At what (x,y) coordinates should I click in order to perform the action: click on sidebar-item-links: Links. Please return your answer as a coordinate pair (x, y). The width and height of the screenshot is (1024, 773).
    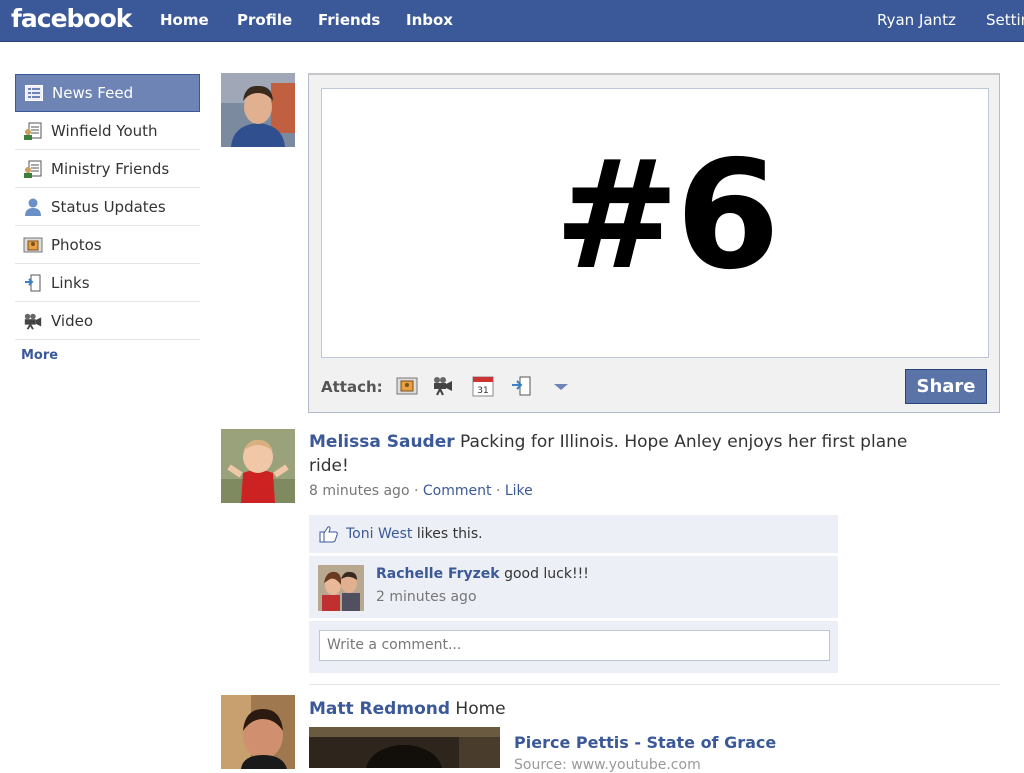
    Looking at the image, I should click on (107, 283).